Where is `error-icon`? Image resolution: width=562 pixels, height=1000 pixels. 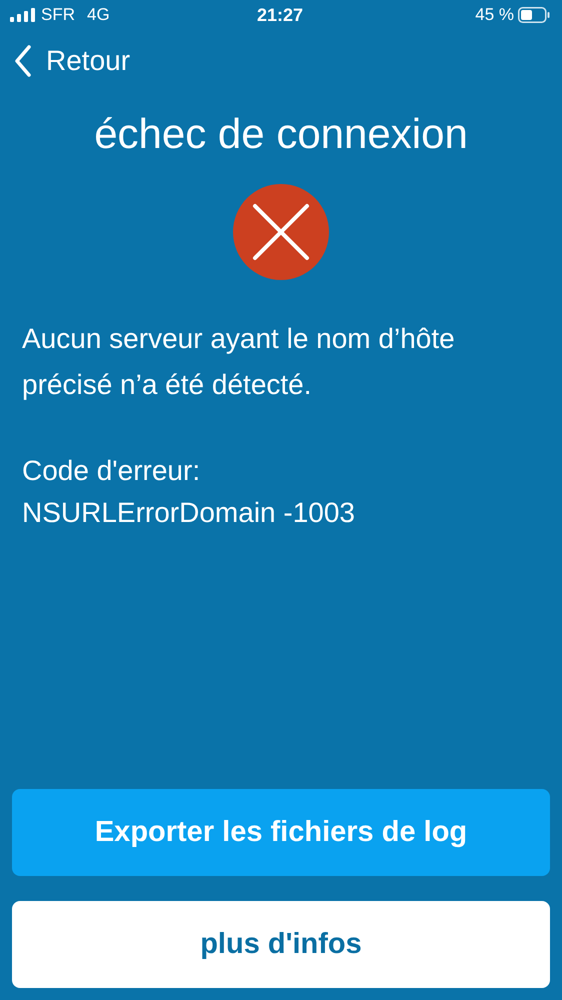
error-icon is located at coordinates (281, 232).